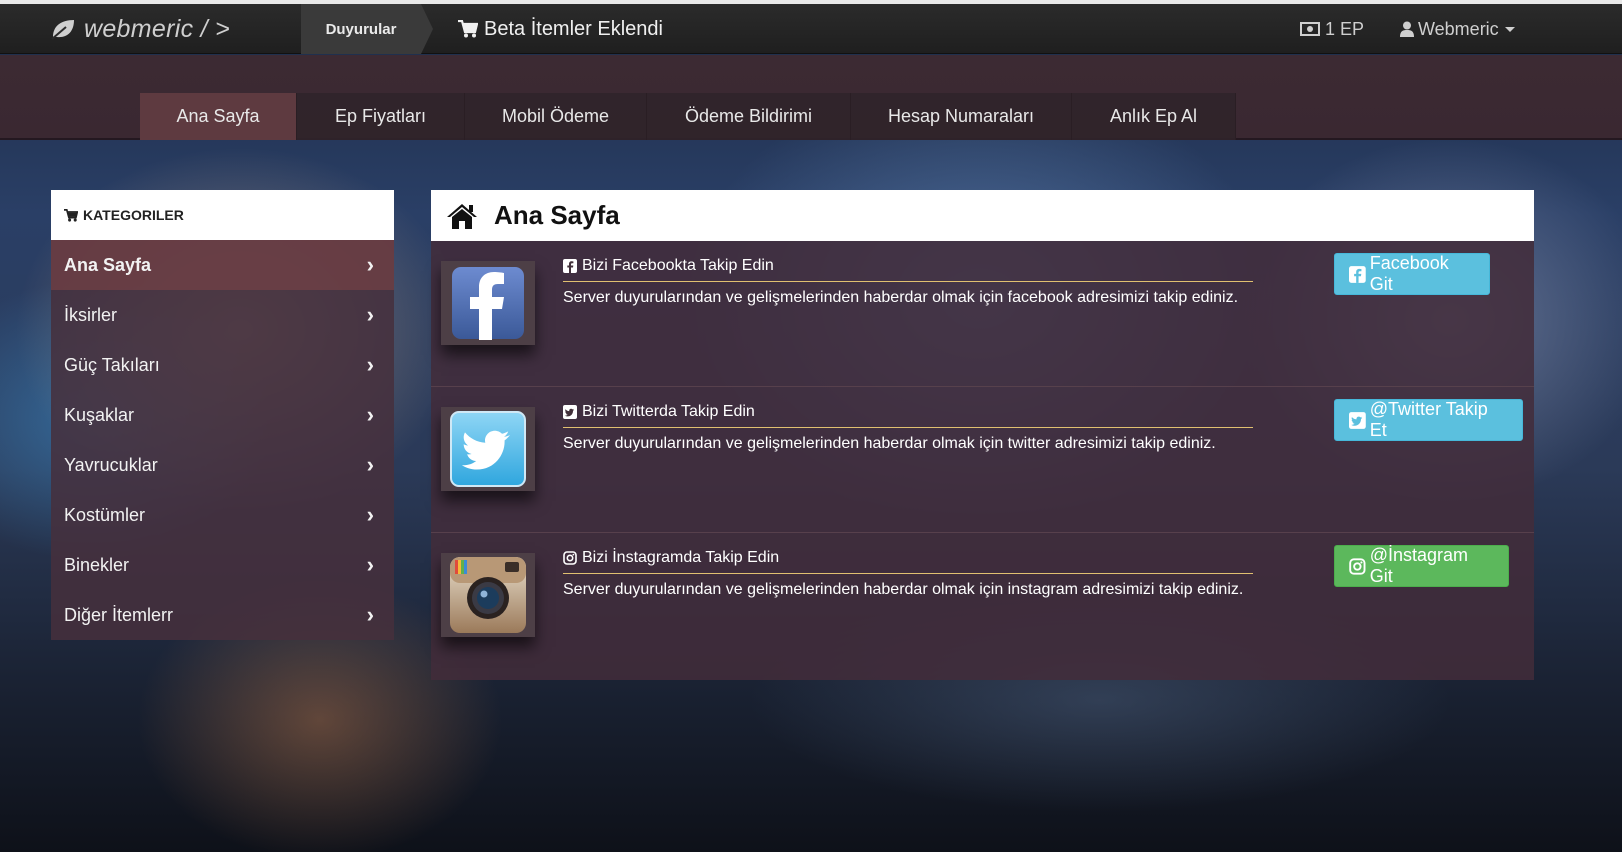  I want to click on nav-item-mobil-odeme: Mobil Ödeme, so click(556, 116).